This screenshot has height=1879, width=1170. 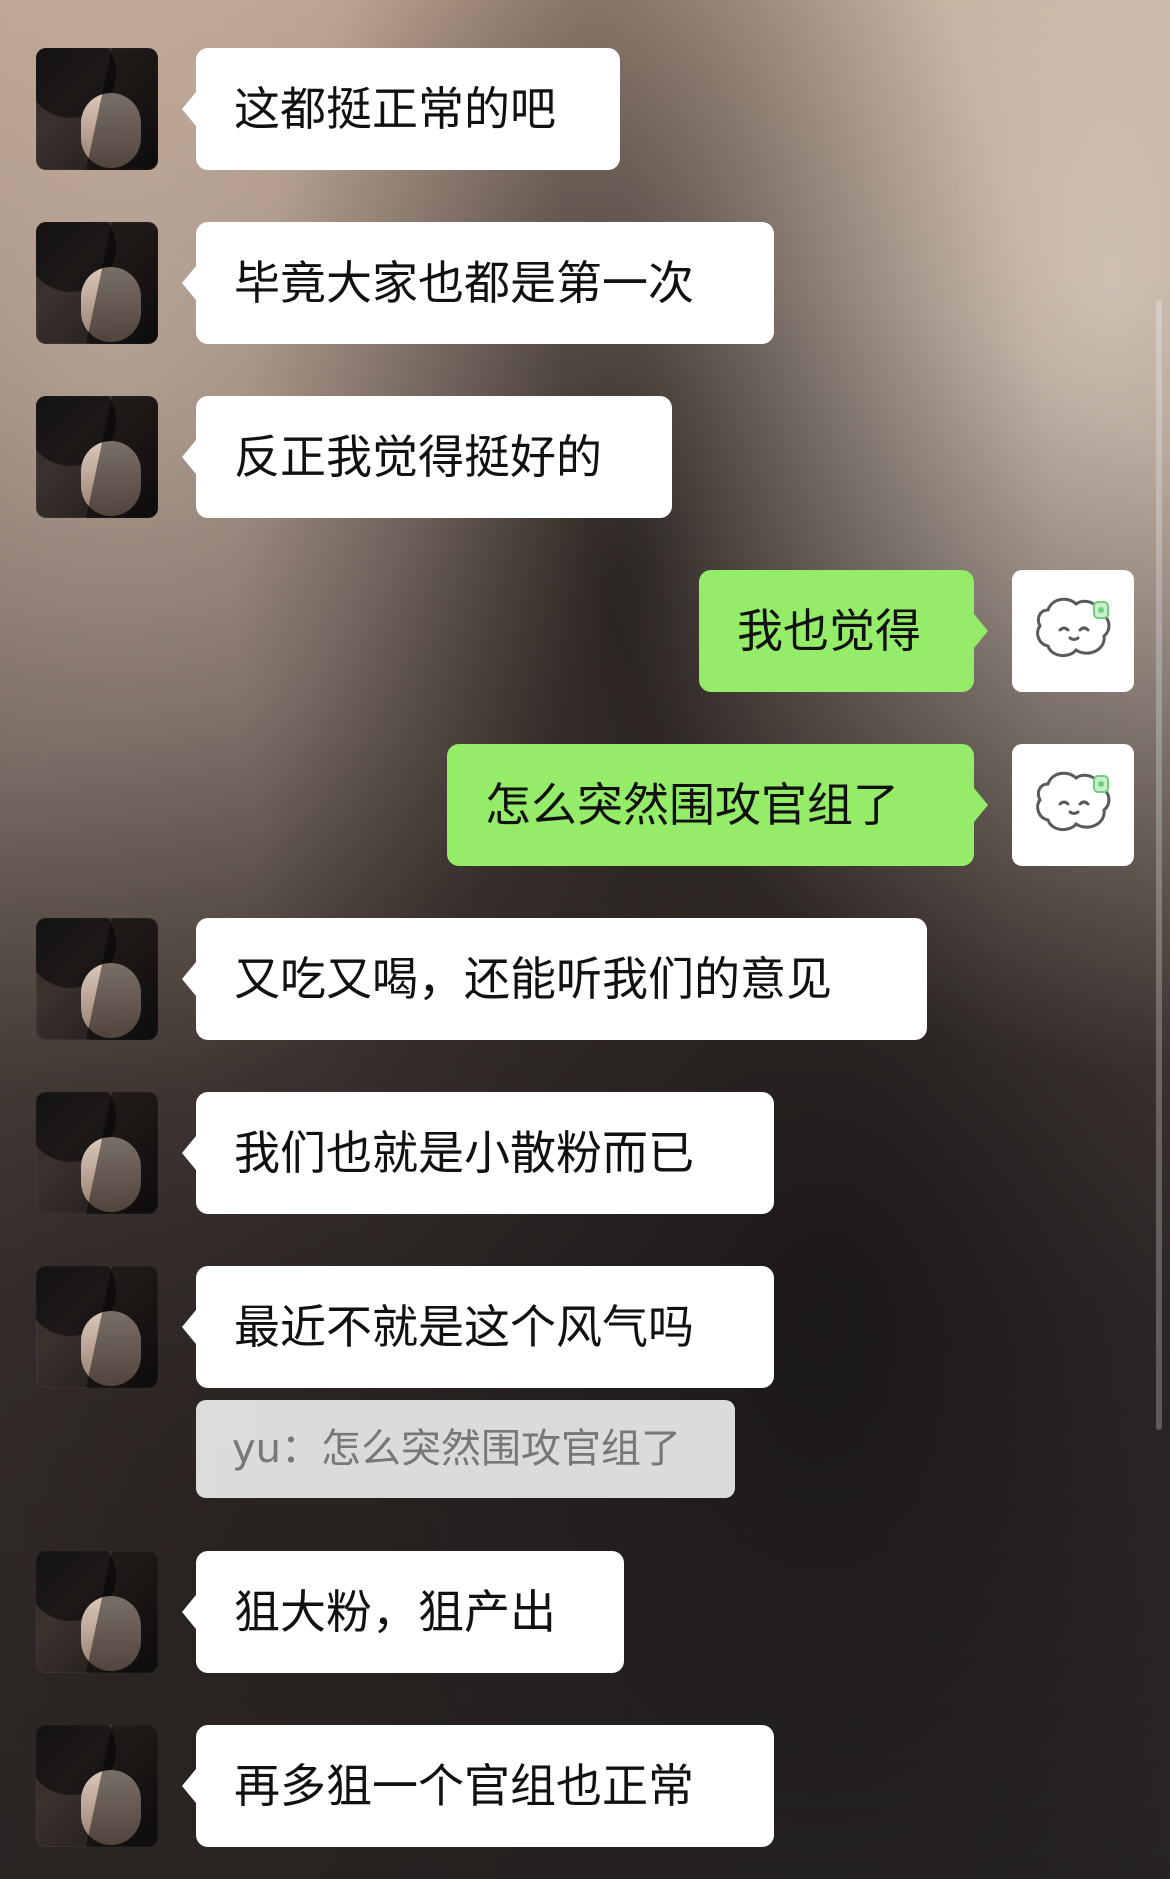 I want to click on message-row: 再多狙一个官组也正常, so click(x=585, y=1786).